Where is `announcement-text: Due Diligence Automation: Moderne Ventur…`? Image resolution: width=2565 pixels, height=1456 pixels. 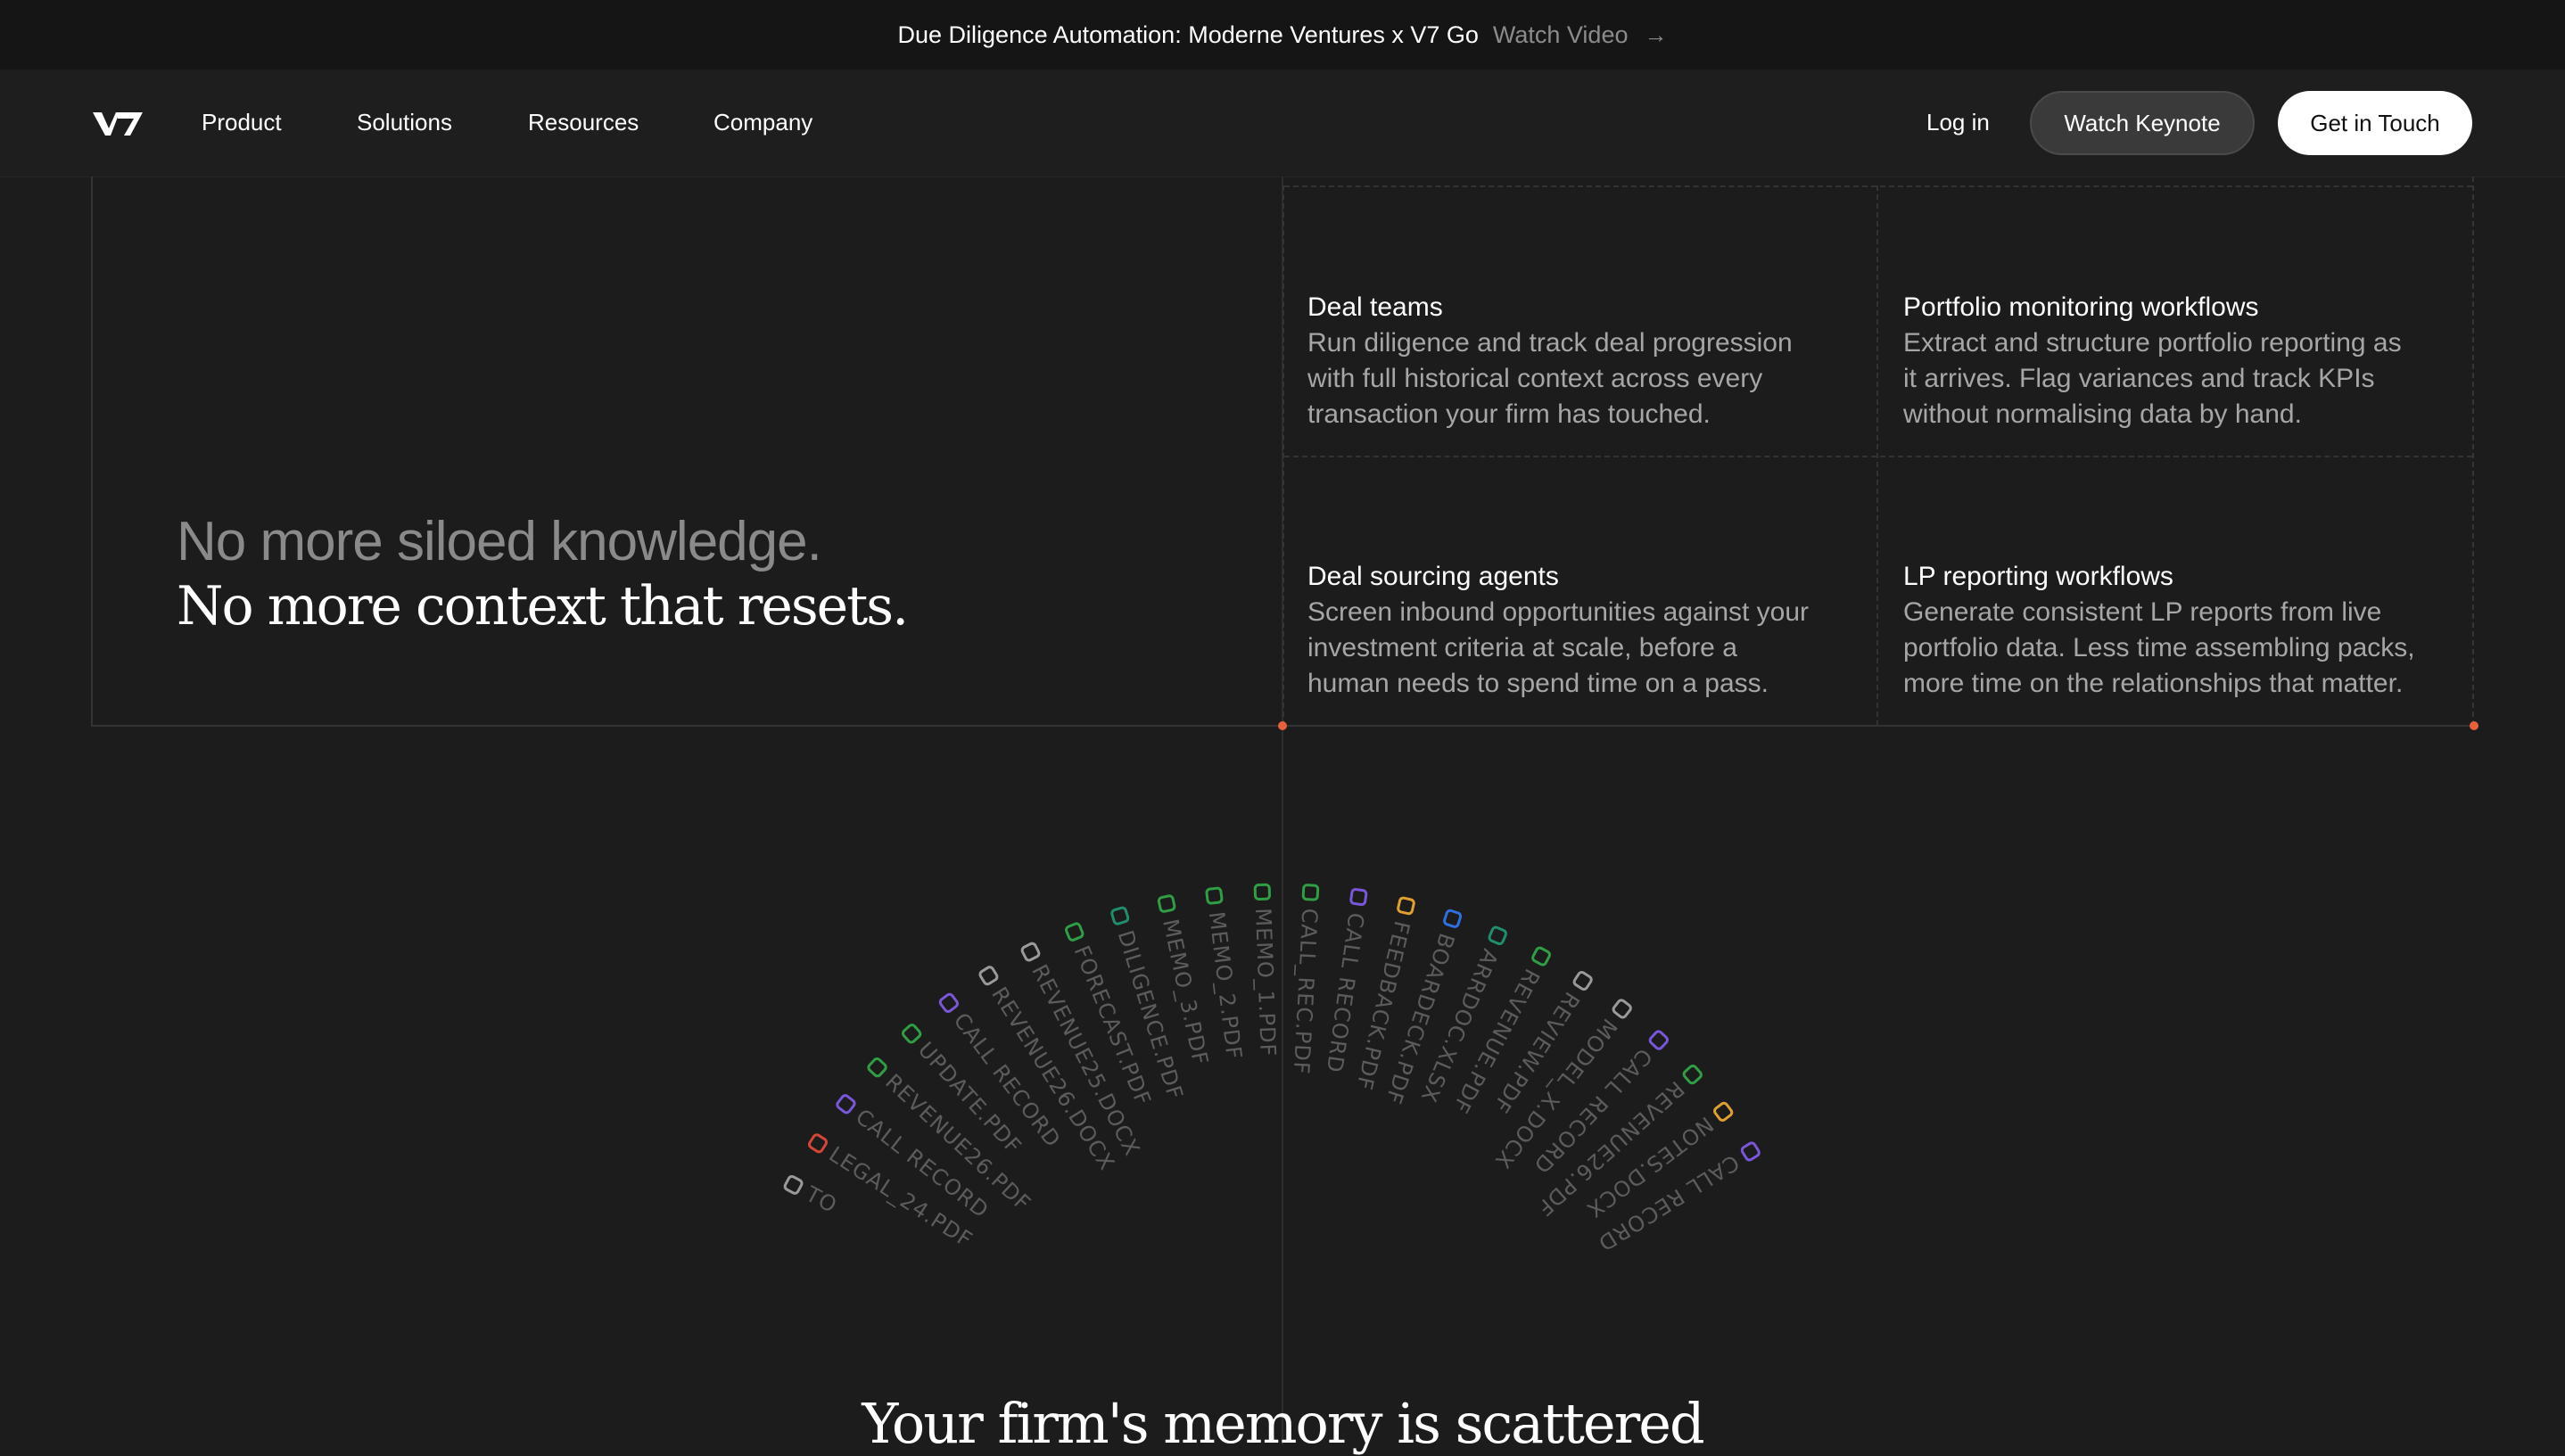
announcement-text: Due Diligence Automation: Moderne Ventur… is located at coordinates (1188, 34).